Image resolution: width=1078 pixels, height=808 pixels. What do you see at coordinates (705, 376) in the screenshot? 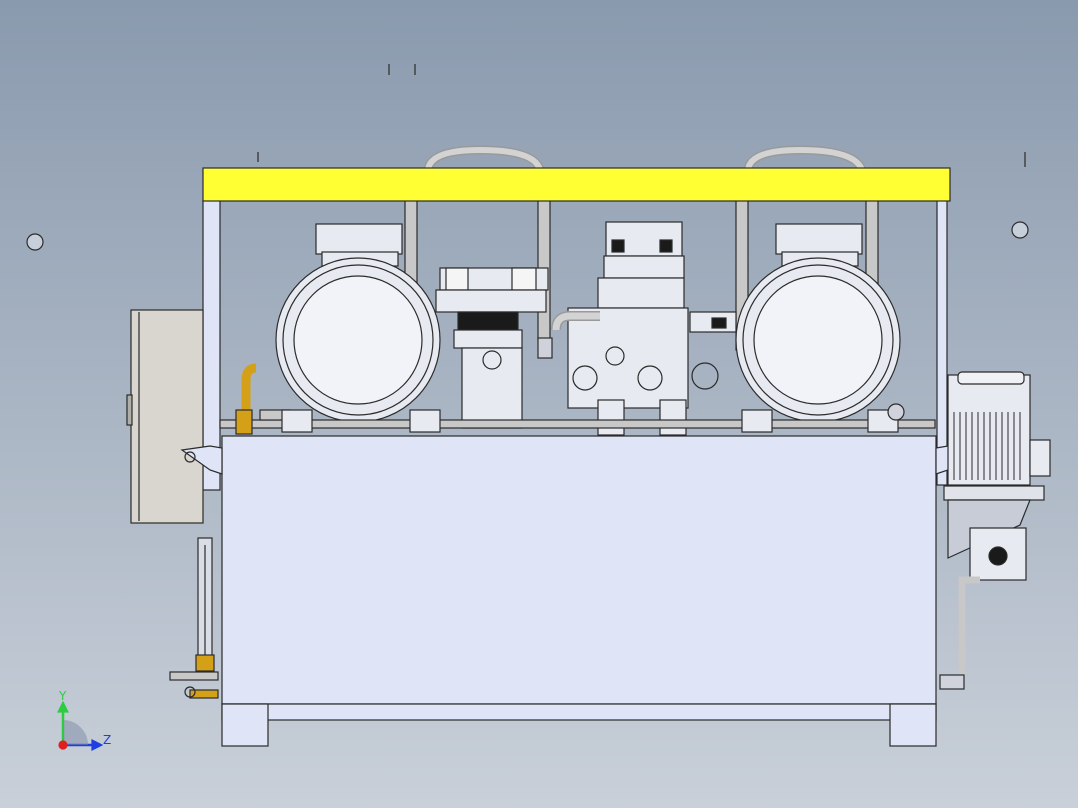
I see `flange` at bounding box center [705, 376].